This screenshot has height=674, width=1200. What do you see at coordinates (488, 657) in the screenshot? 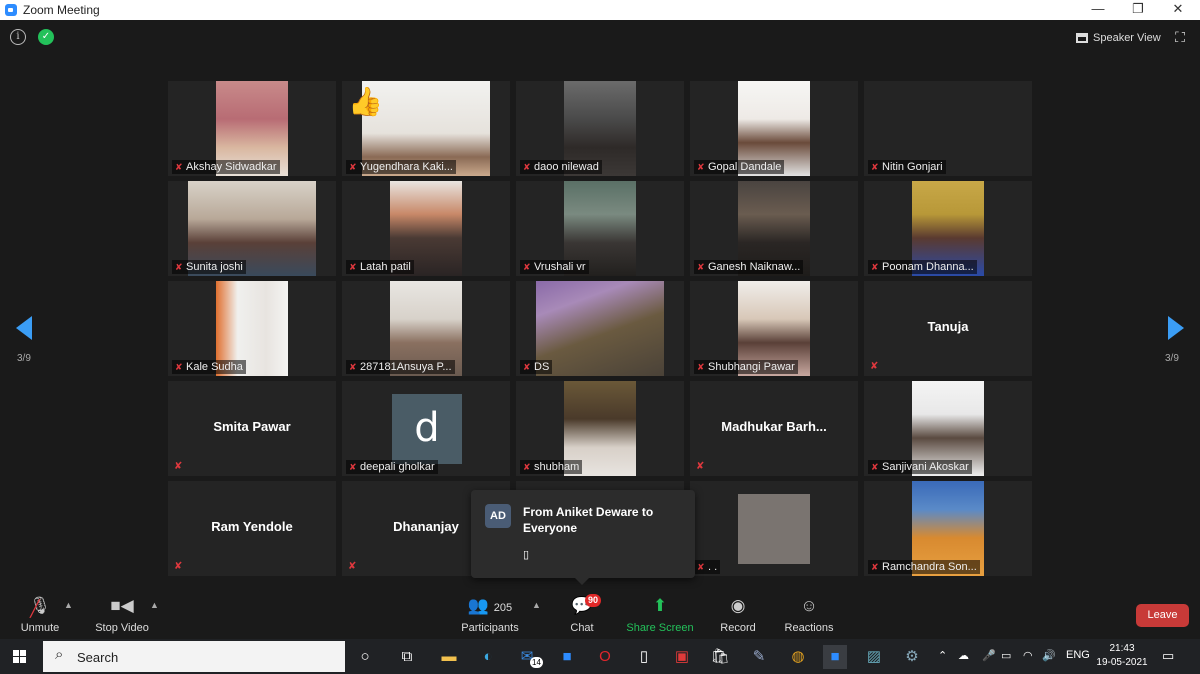
I see `edge-browser-icon: ◐` at bounding box center [488, 657].